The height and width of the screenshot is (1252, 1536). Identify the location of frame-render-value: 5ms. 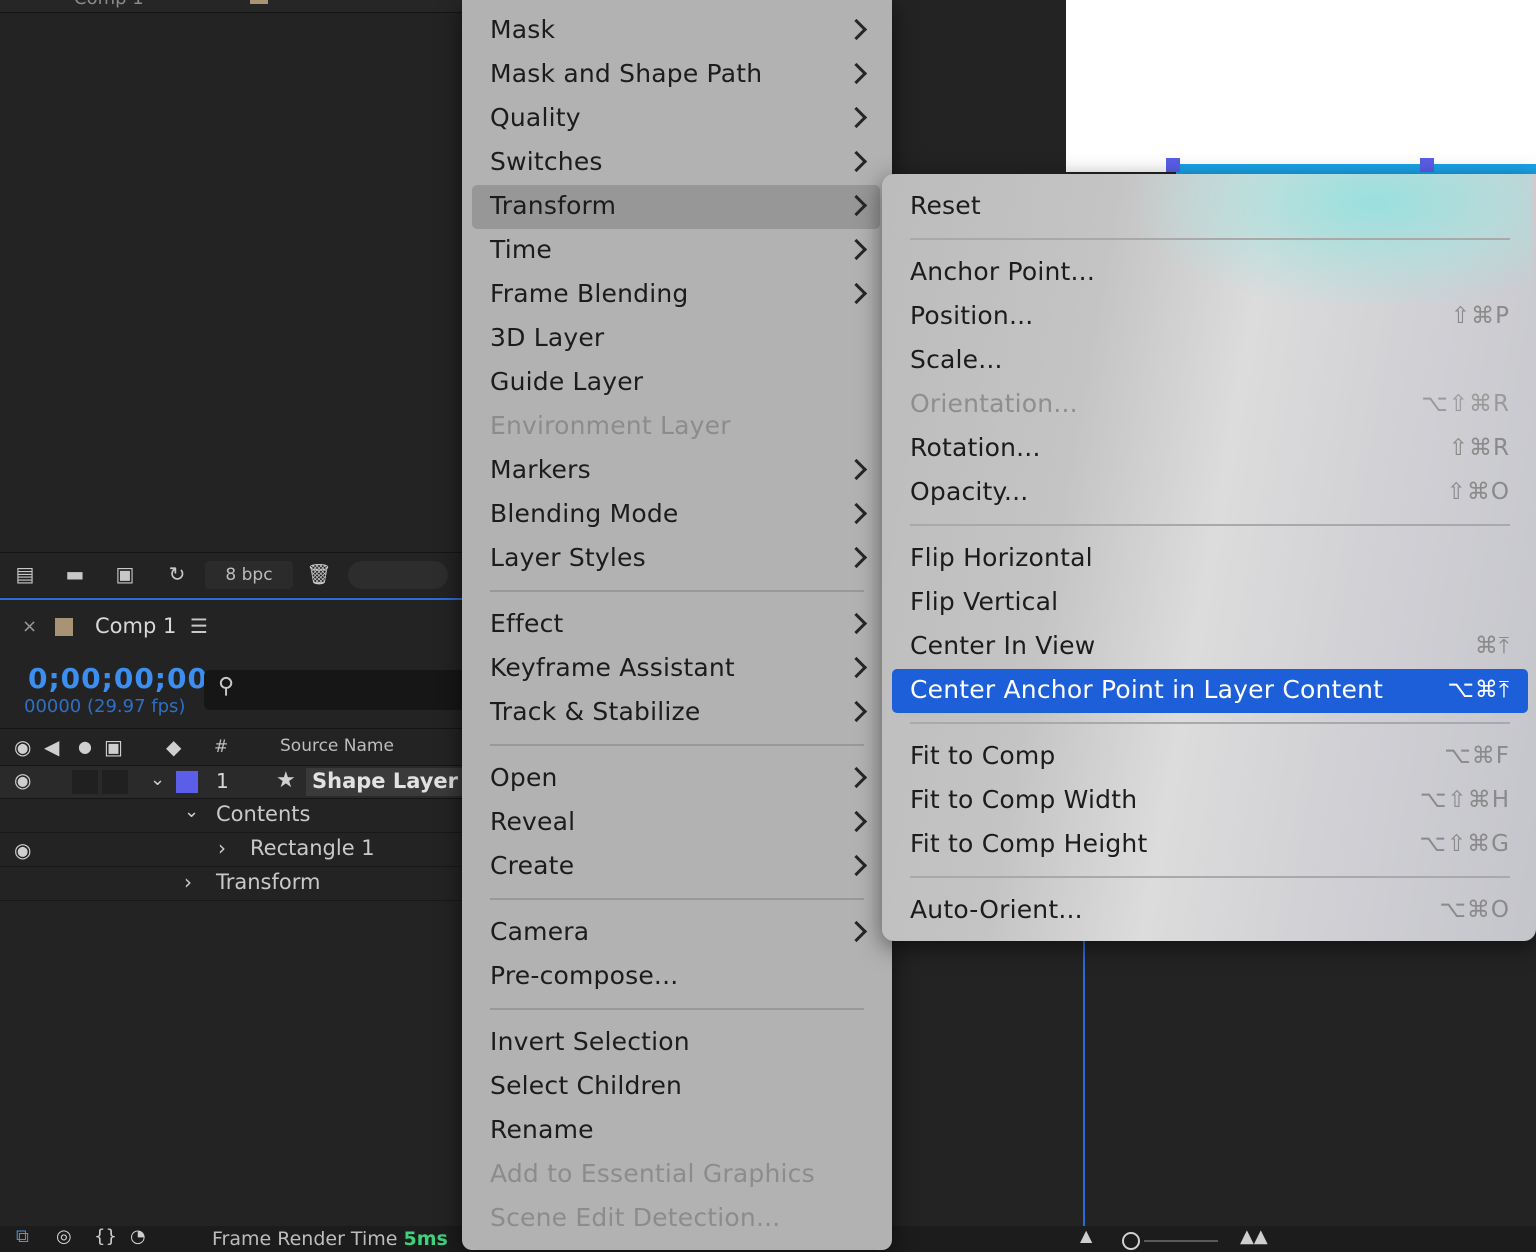
(425, 1239).